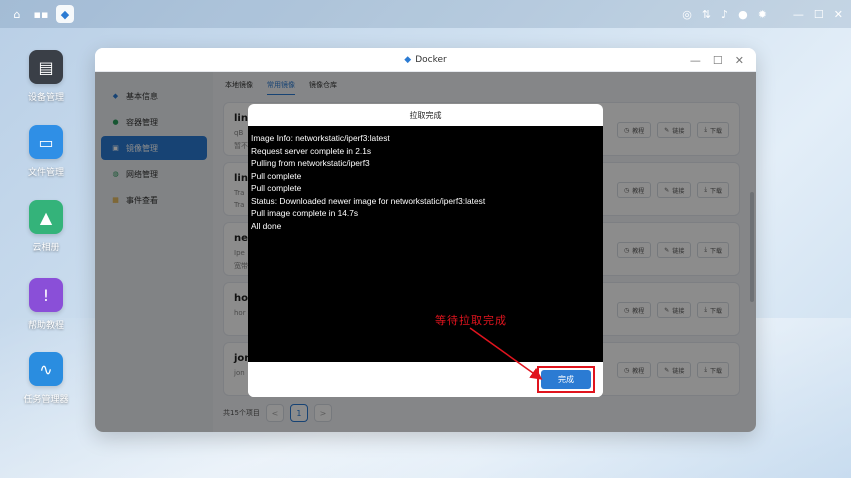  I want to click on window-close-button: ✕, so click(739, 60).